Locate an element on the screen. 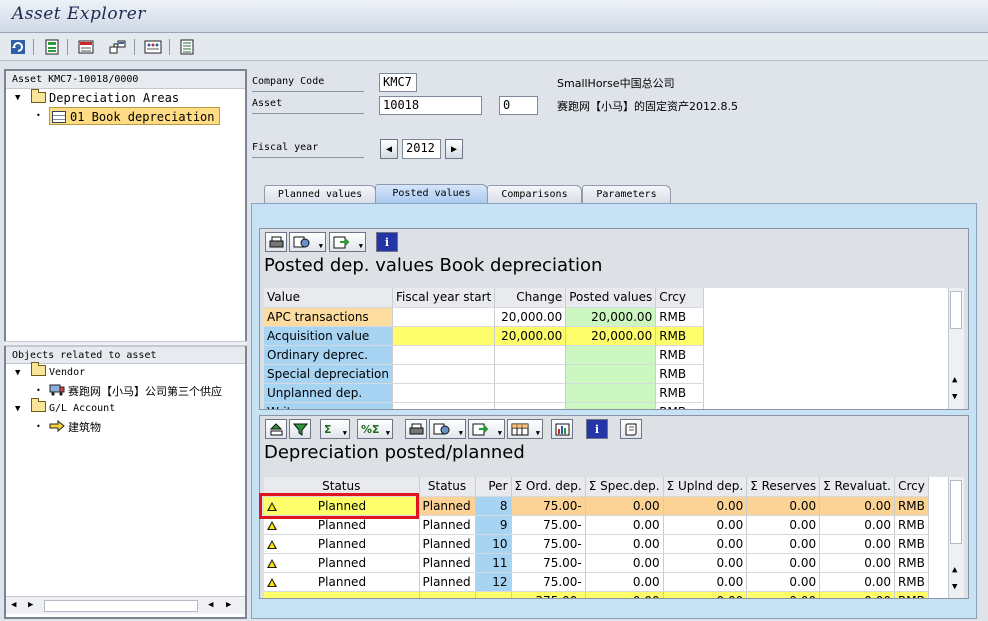 The width and height of the screenshot is (988, 621). posted-vertical-scrollbar: ▲ ▼ is located at coordinates (956, 348).